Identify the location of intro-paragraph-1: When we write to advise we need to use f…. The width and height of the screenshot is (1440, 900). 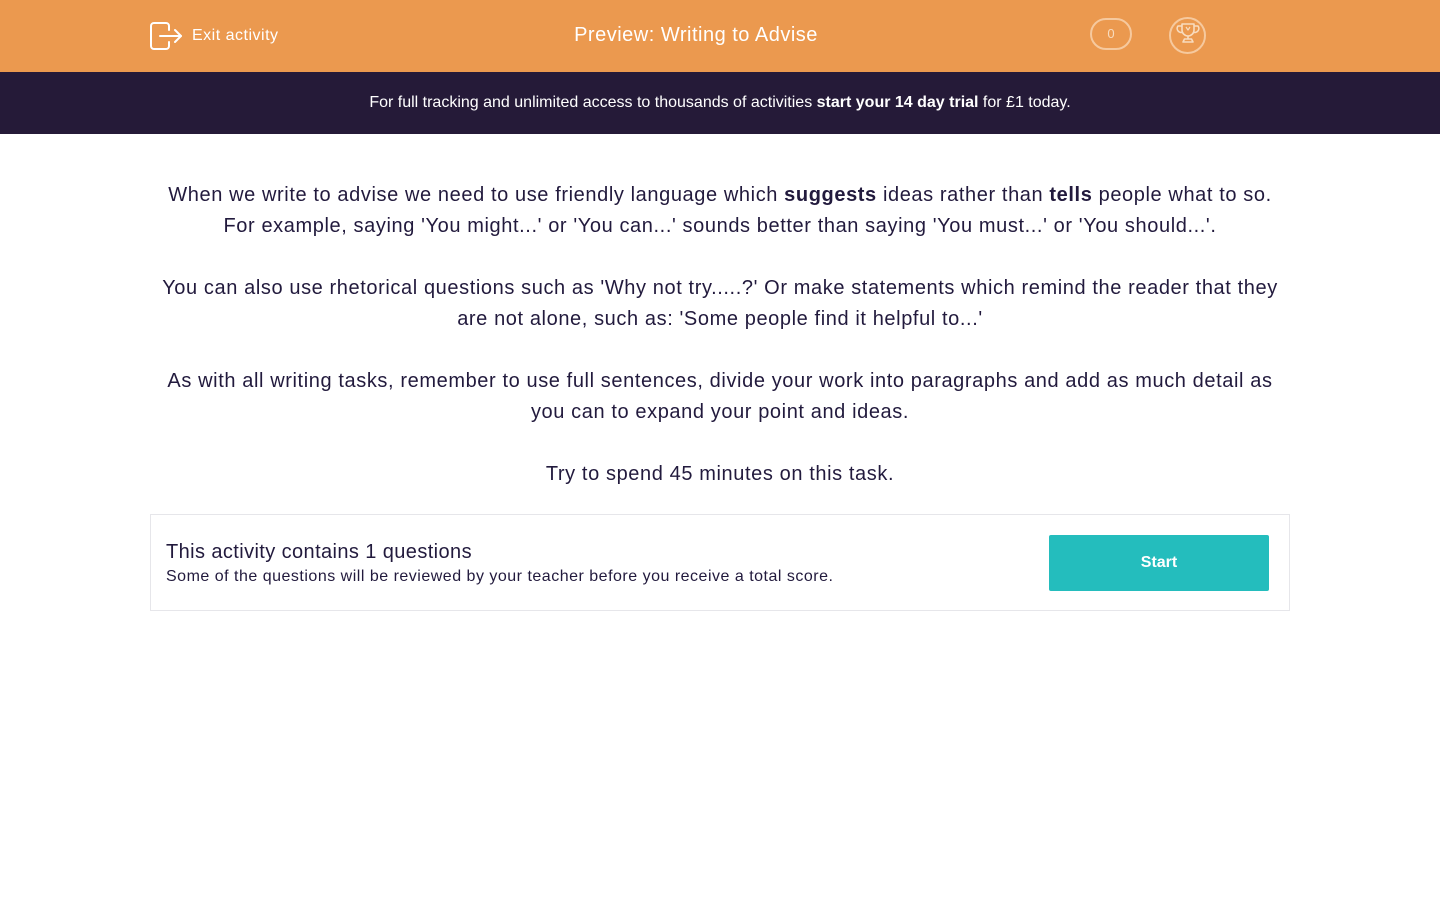
(720, 211).